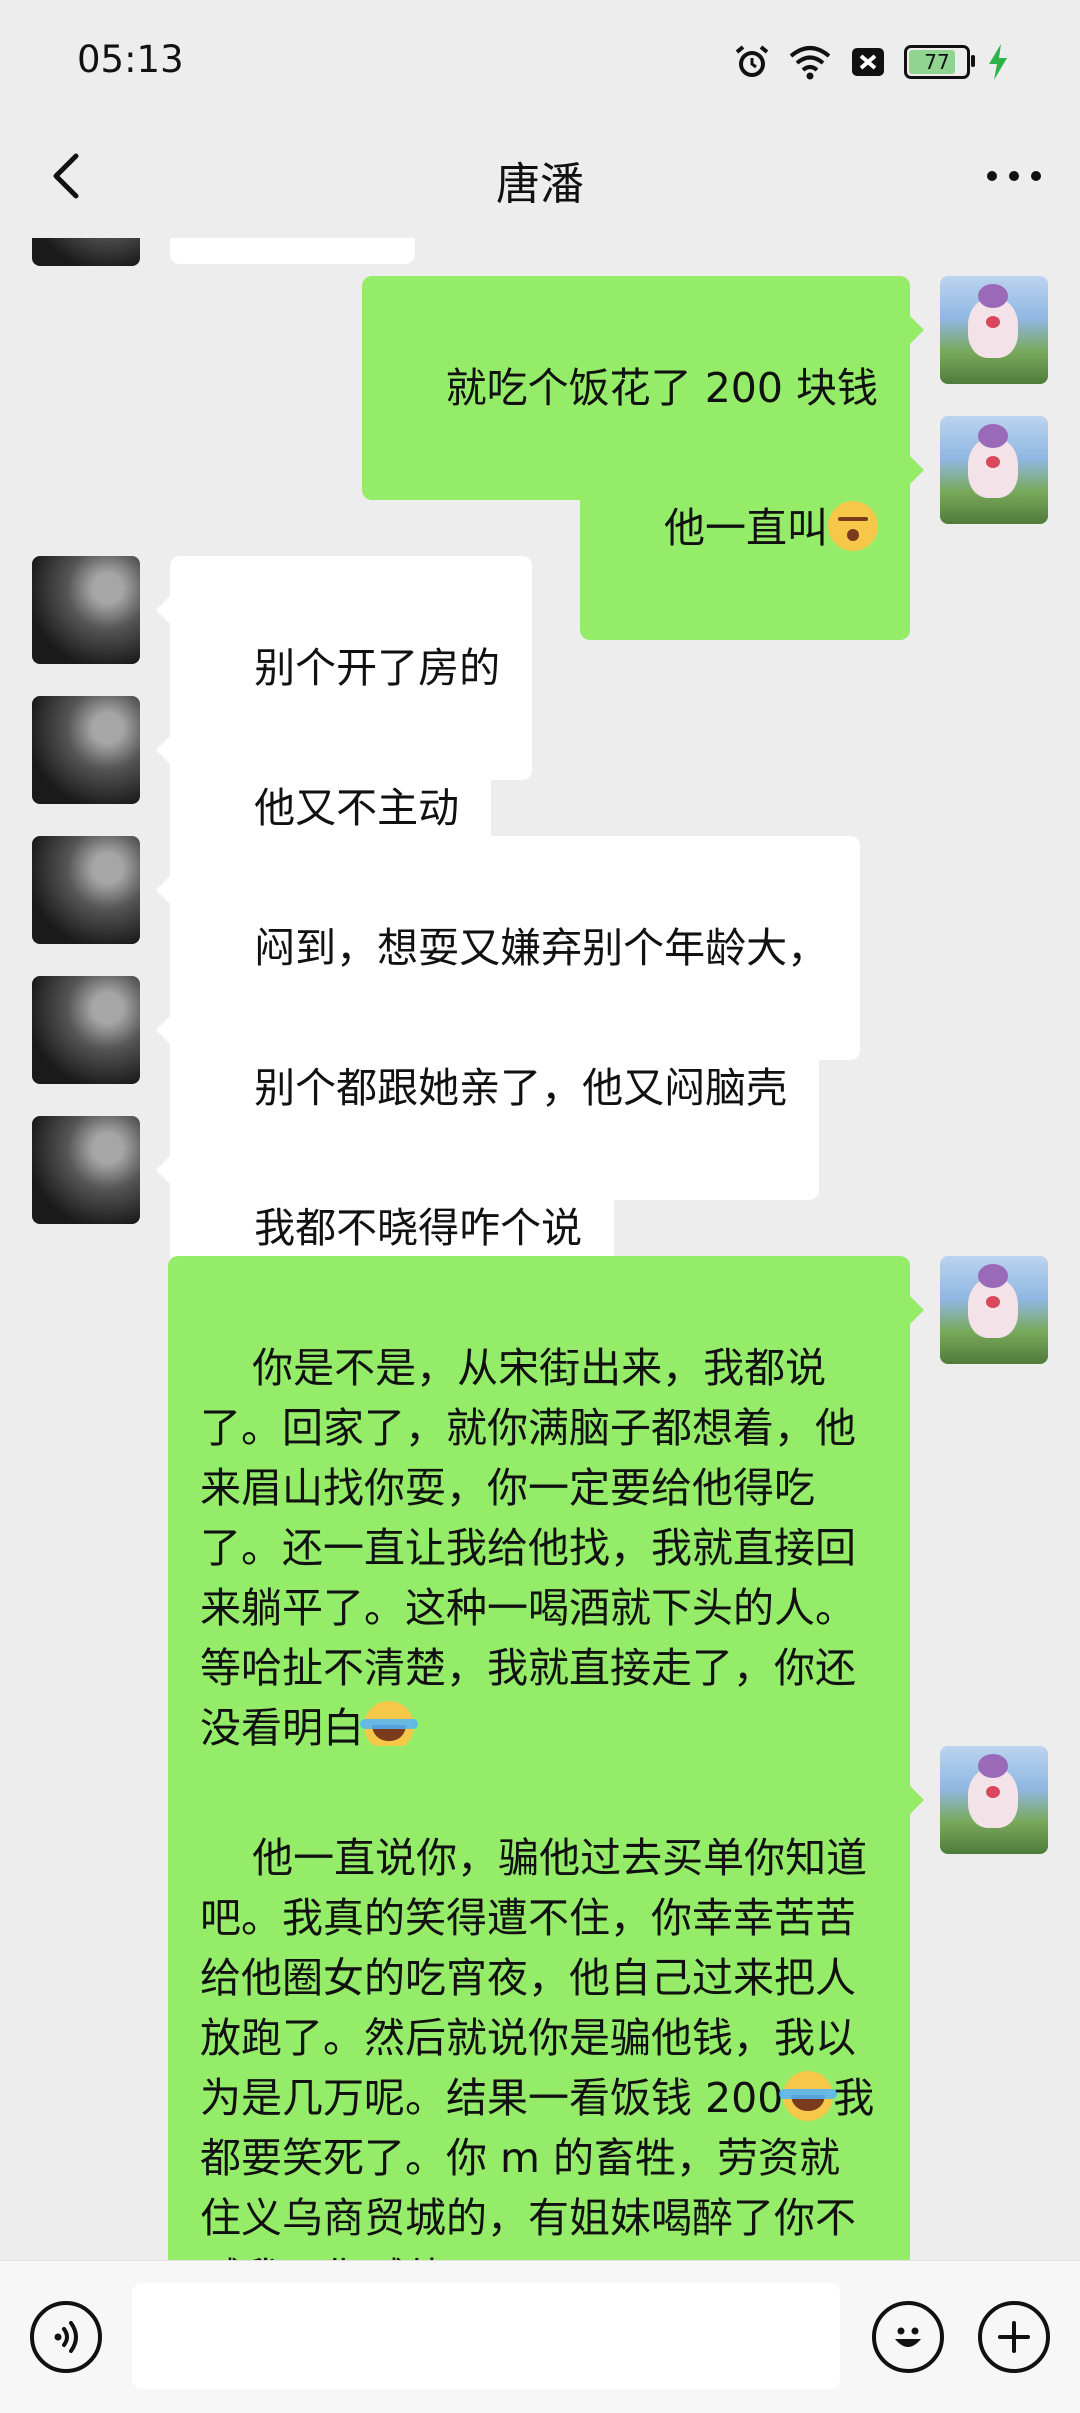 The image size is (1080, 2413). I want to click on message-bubble-partial, so click(292, 251).